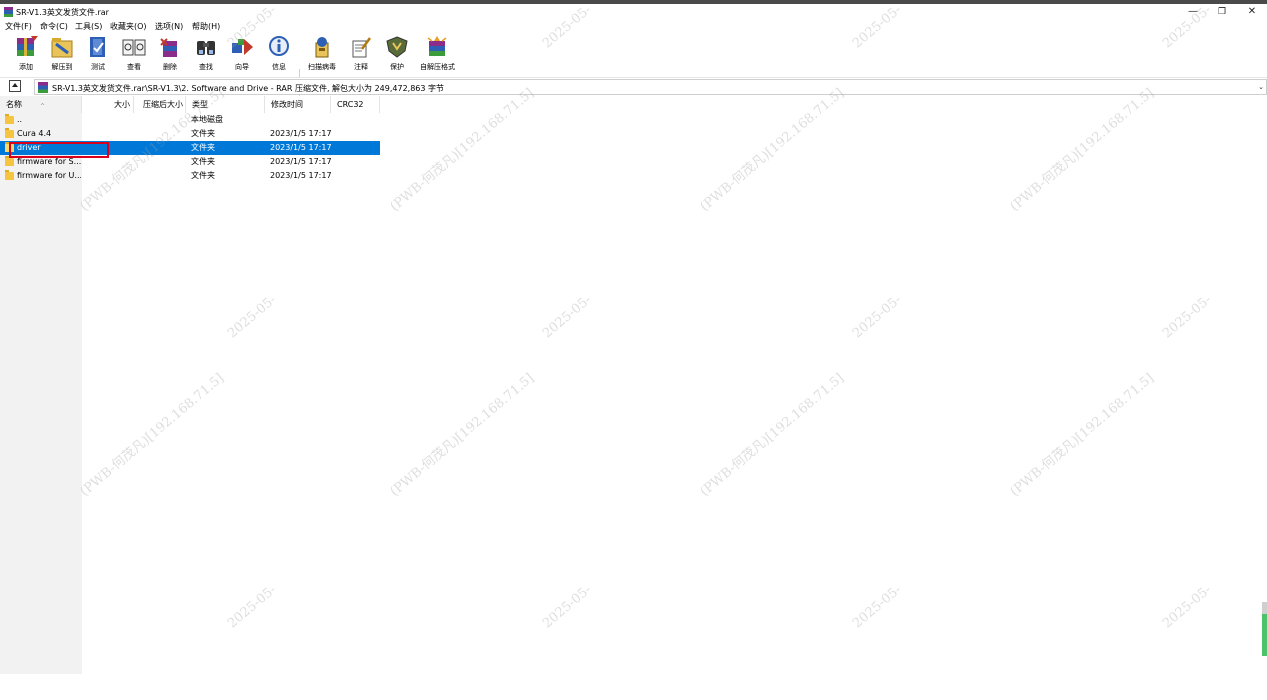 The image size is (1267, 700). Describe the element at coordinates (190, 176) in the screenshot. I see `list-item: firmware for U... 文件夹 2023/1/5 17:17` at that location.